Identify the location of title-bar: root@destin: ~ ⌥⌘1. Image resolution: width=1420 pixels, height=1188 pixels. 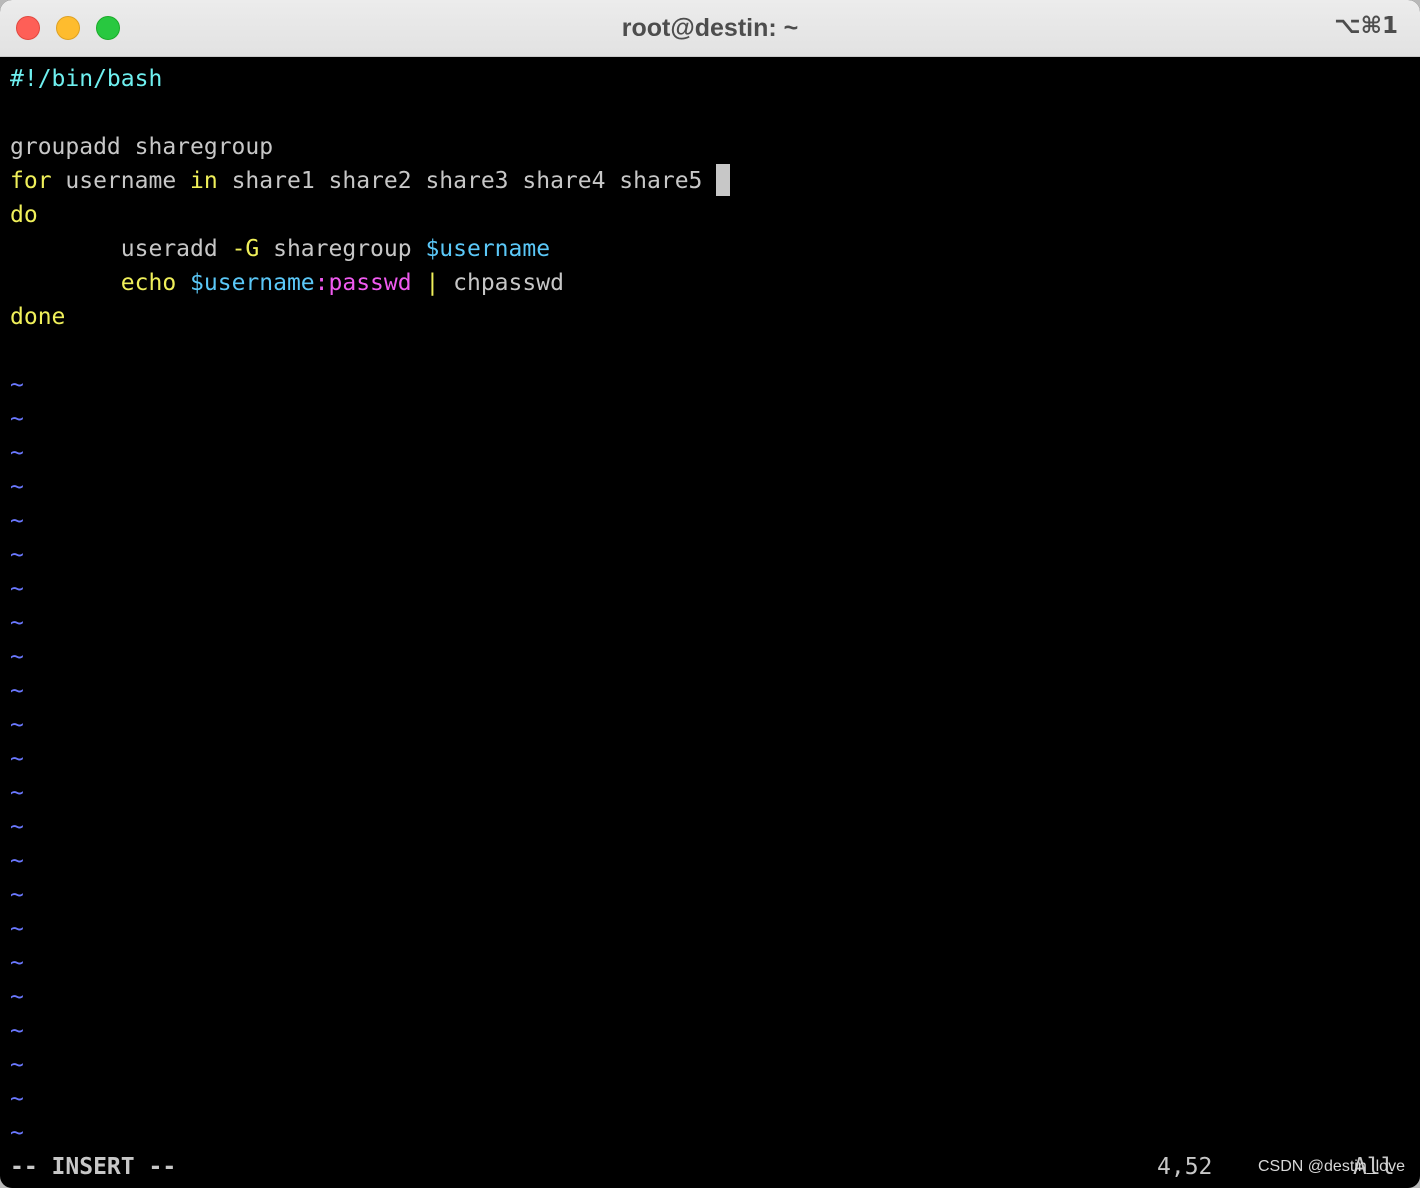
(710, 28).